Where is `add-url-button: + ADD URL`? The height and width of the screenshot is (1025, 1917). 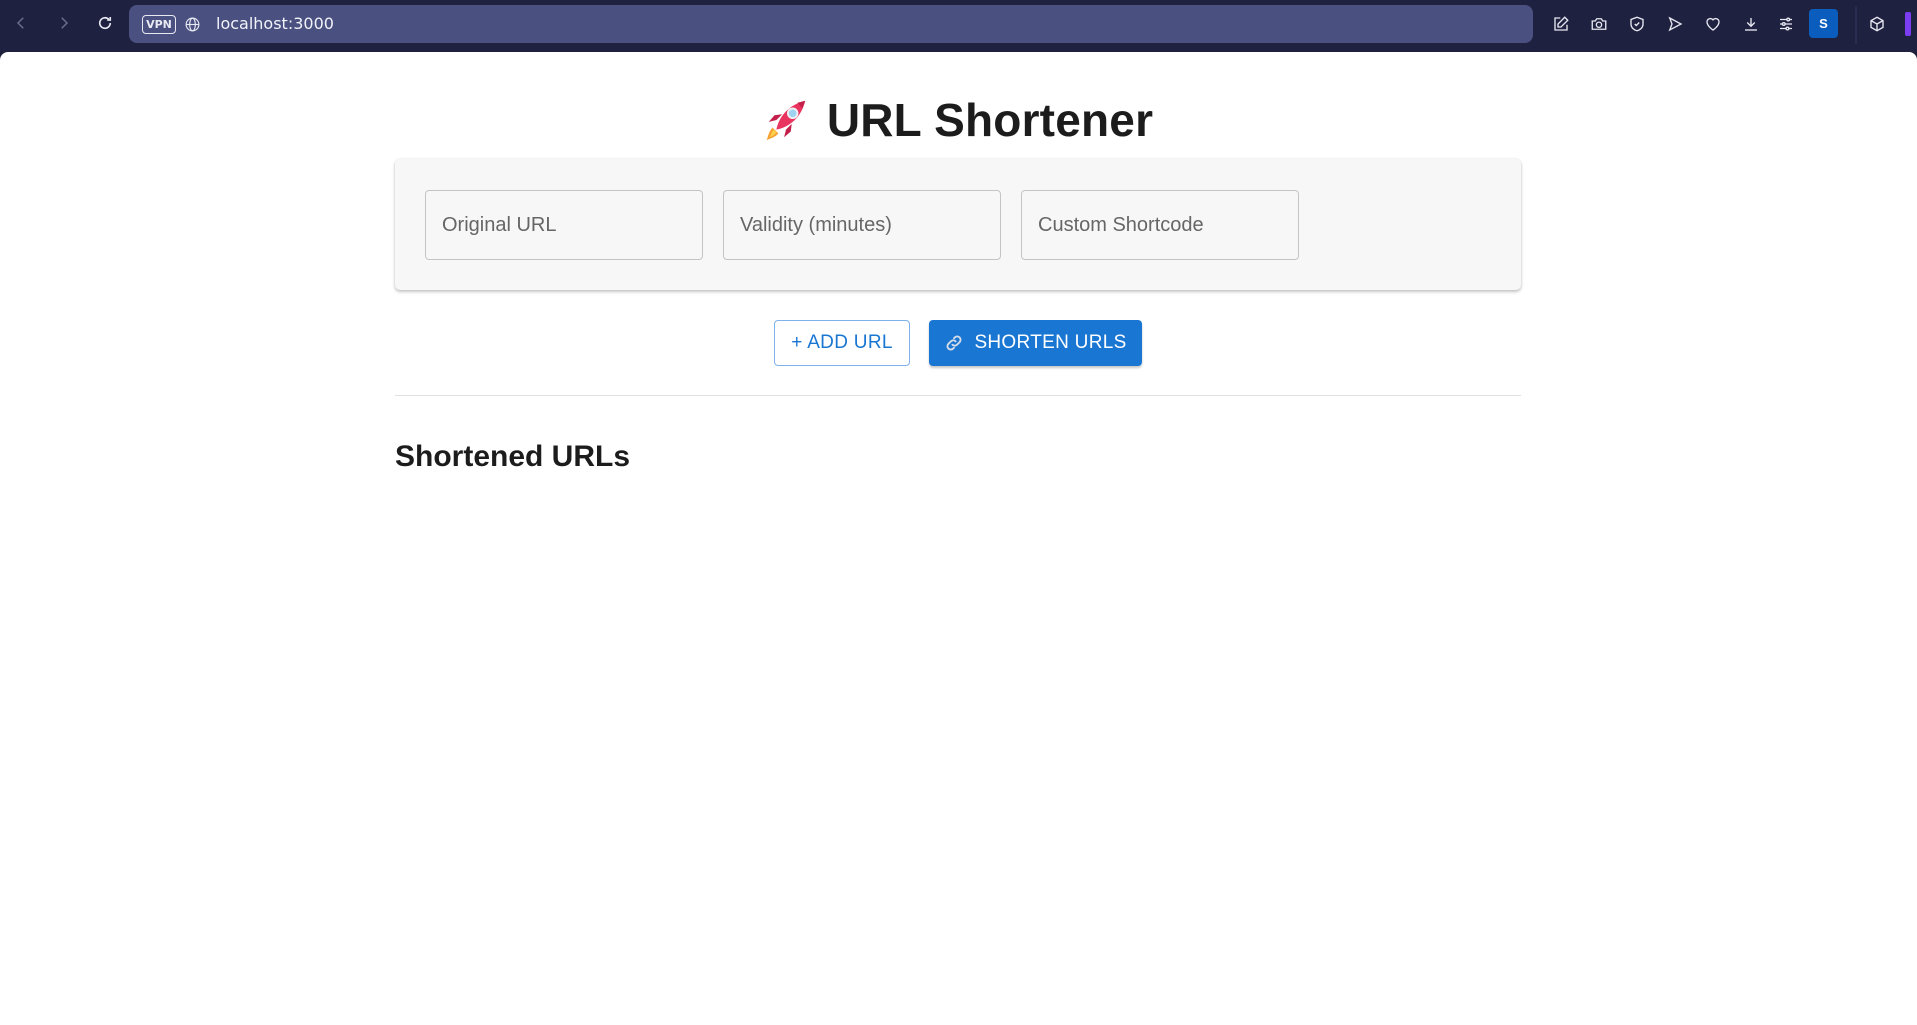 add-url-button: + ADD URL is located at coordinates (842, 343).